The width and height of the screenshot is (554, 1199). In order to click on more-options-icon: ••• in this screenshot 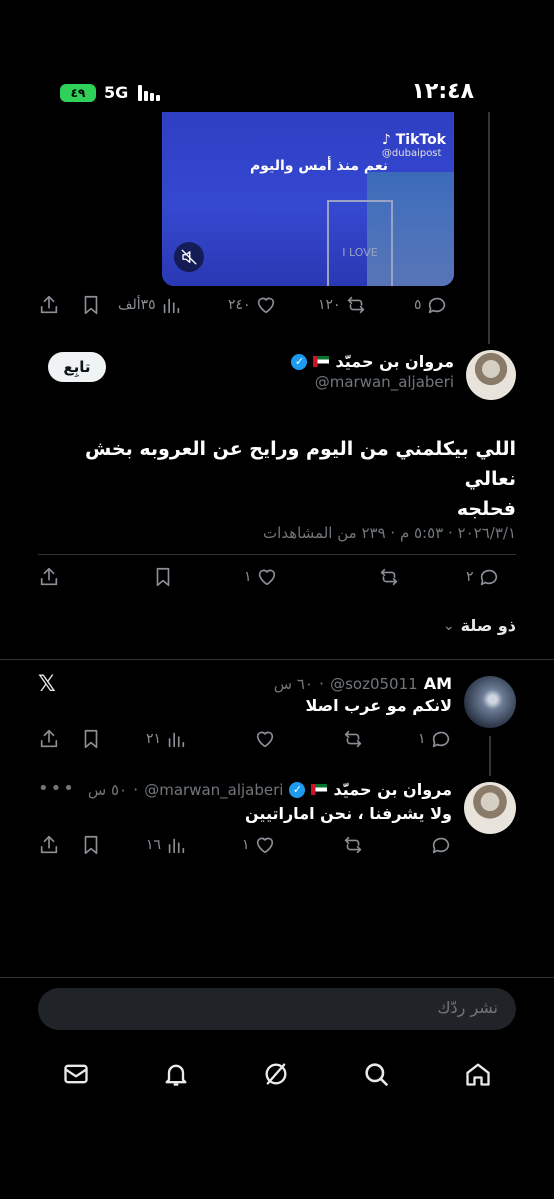, I will do `click(57, 788)`.